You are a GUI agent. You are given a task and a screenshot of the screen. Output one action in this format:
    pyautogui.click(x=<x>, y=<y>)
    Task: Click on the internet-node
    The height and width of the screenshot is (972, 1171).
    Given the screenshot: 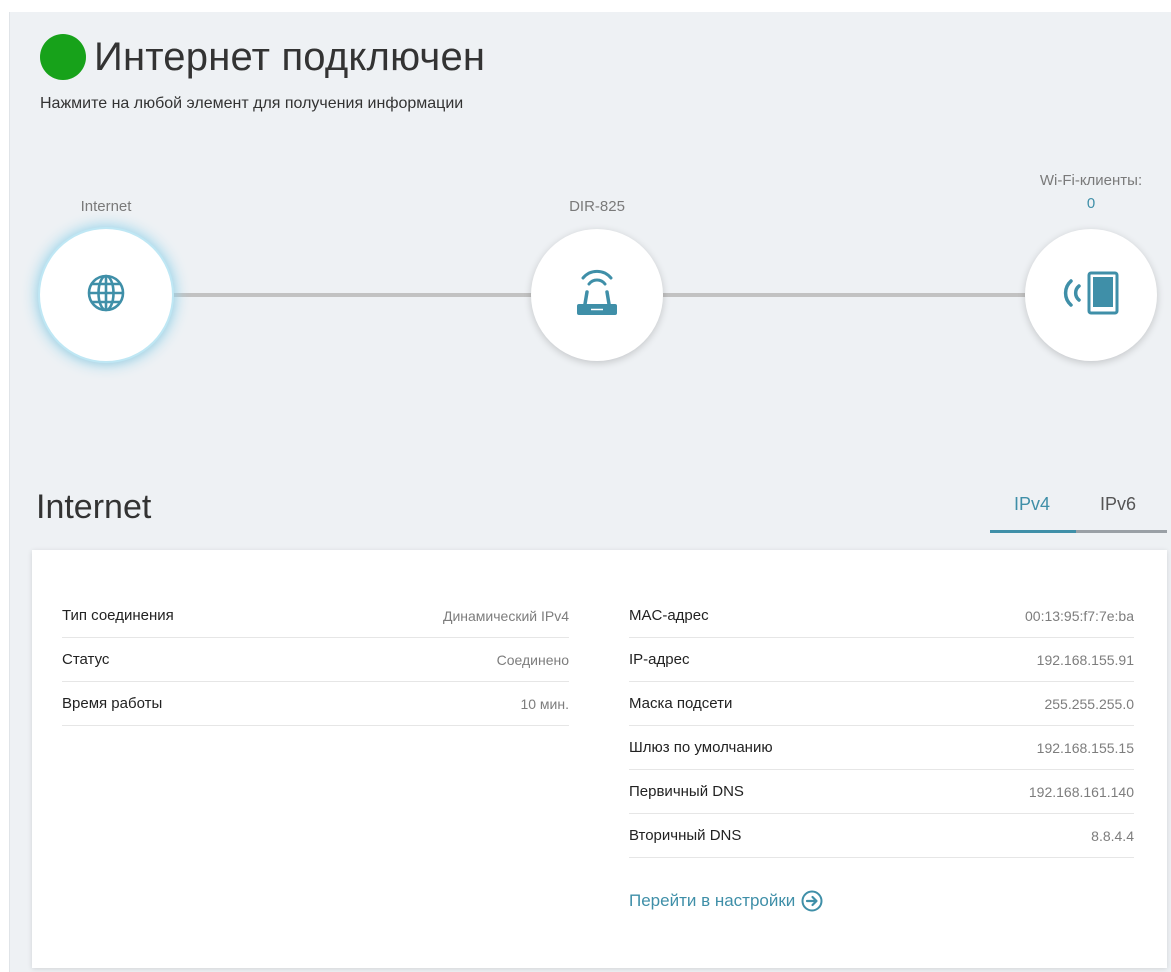 What is the action you would take?
    pyautogui.click(x=106, y=295)
    